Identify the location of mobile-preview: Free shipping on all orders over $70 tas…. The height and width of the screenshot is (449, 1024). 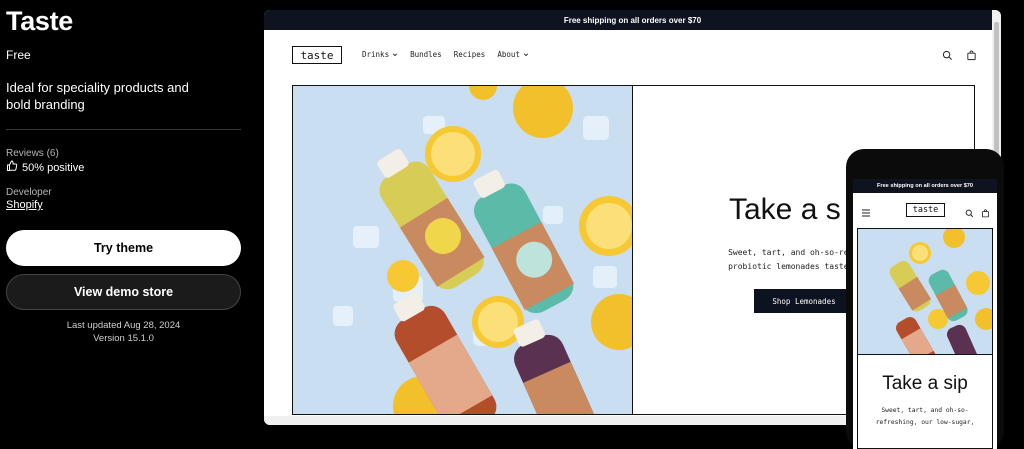
(925, 299).